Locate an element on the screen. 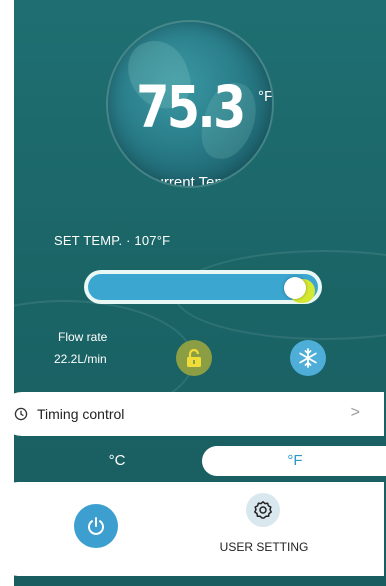 This screenshot has width=386, height=586. cooling-button is located at coordinates (308, 358).